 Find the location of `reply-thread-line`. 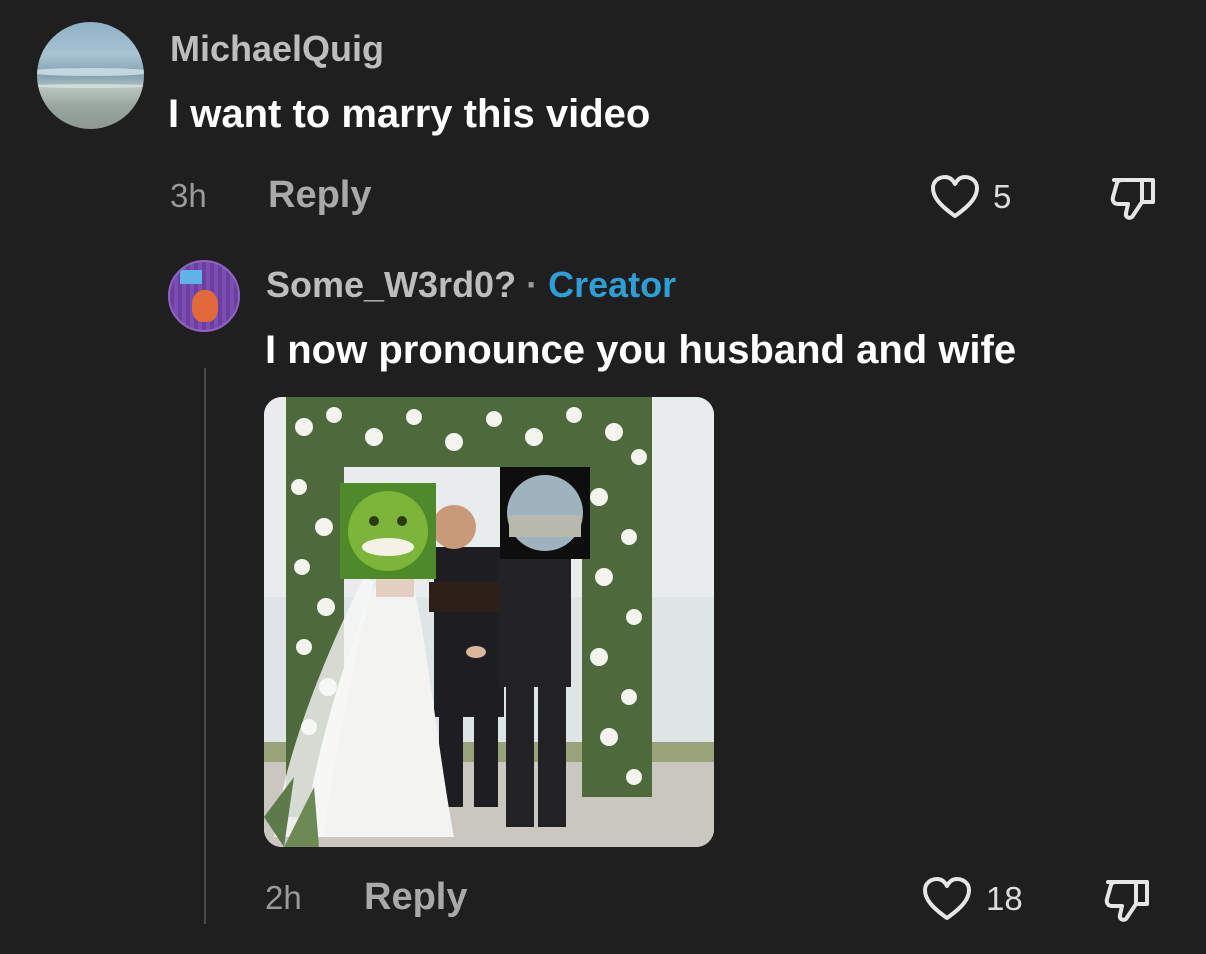

reply-thread-line is located at coordinates (205, 646).